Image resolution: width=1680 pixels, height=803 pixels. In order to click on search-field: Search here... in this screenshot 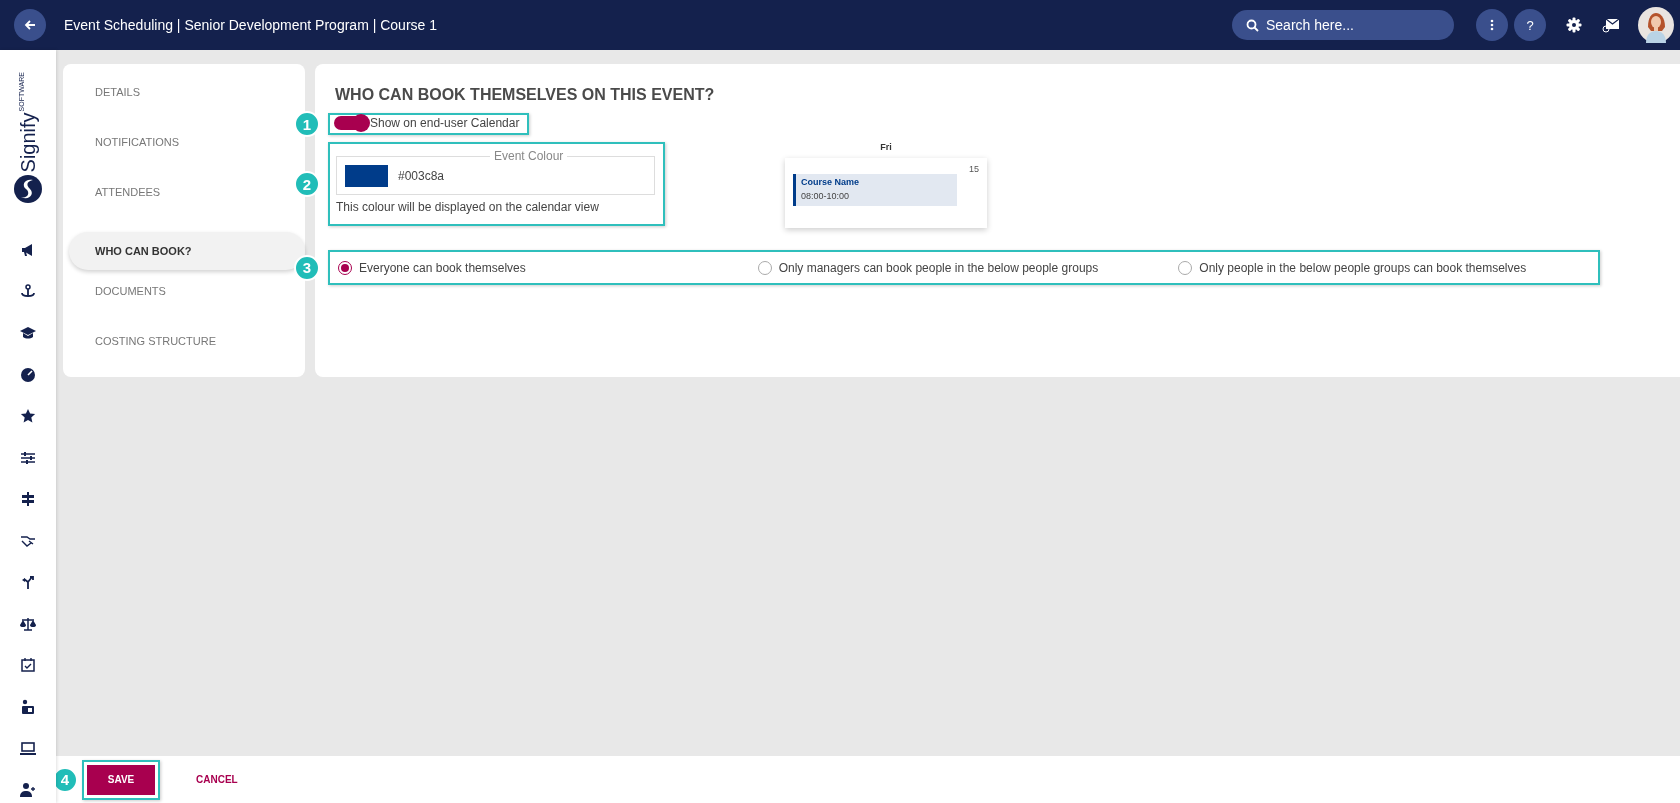, I will do `click(1343, 25)`.